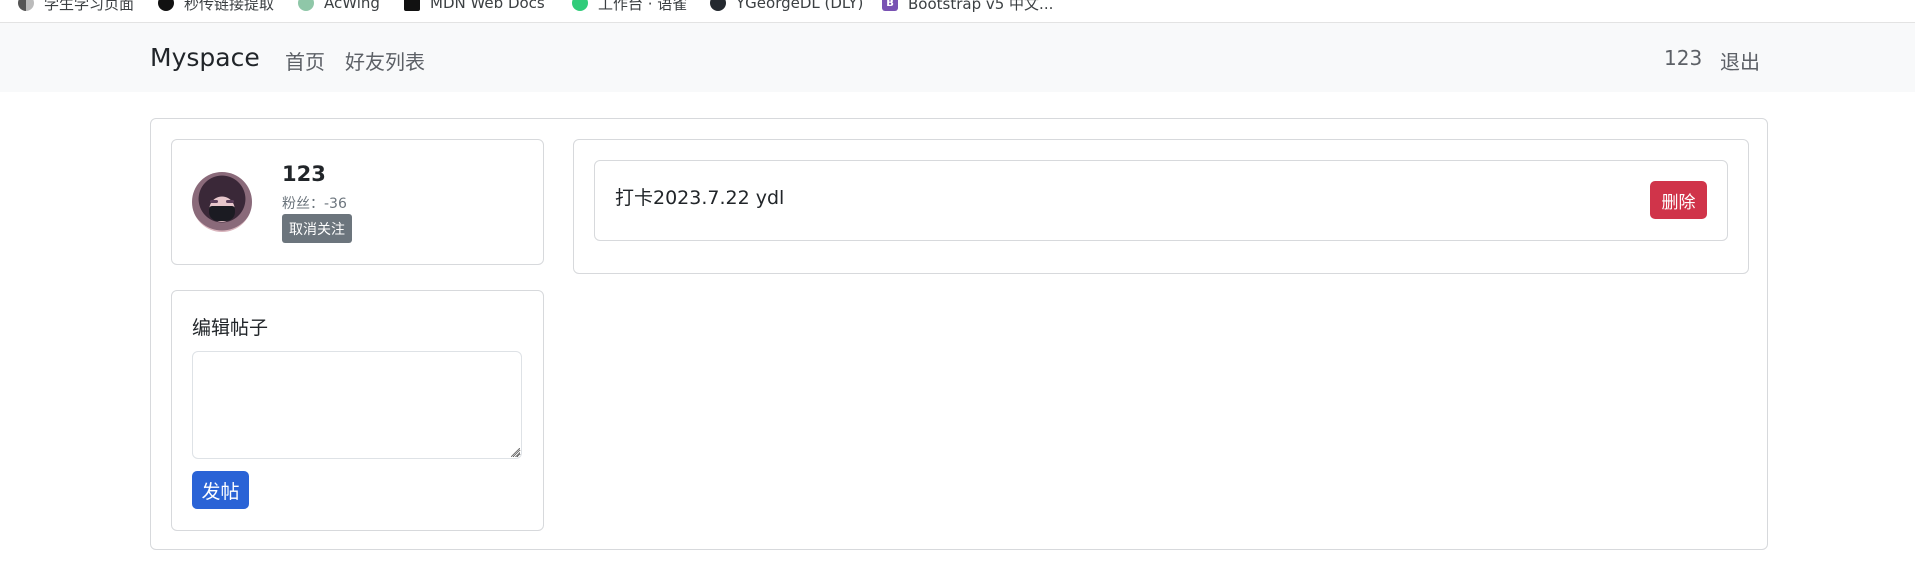 This screenshot has height=584, width=1915. What do you see at coordinates (222, 202) in the screenshot?
I see `avatar` at bounding box center [222, 202].